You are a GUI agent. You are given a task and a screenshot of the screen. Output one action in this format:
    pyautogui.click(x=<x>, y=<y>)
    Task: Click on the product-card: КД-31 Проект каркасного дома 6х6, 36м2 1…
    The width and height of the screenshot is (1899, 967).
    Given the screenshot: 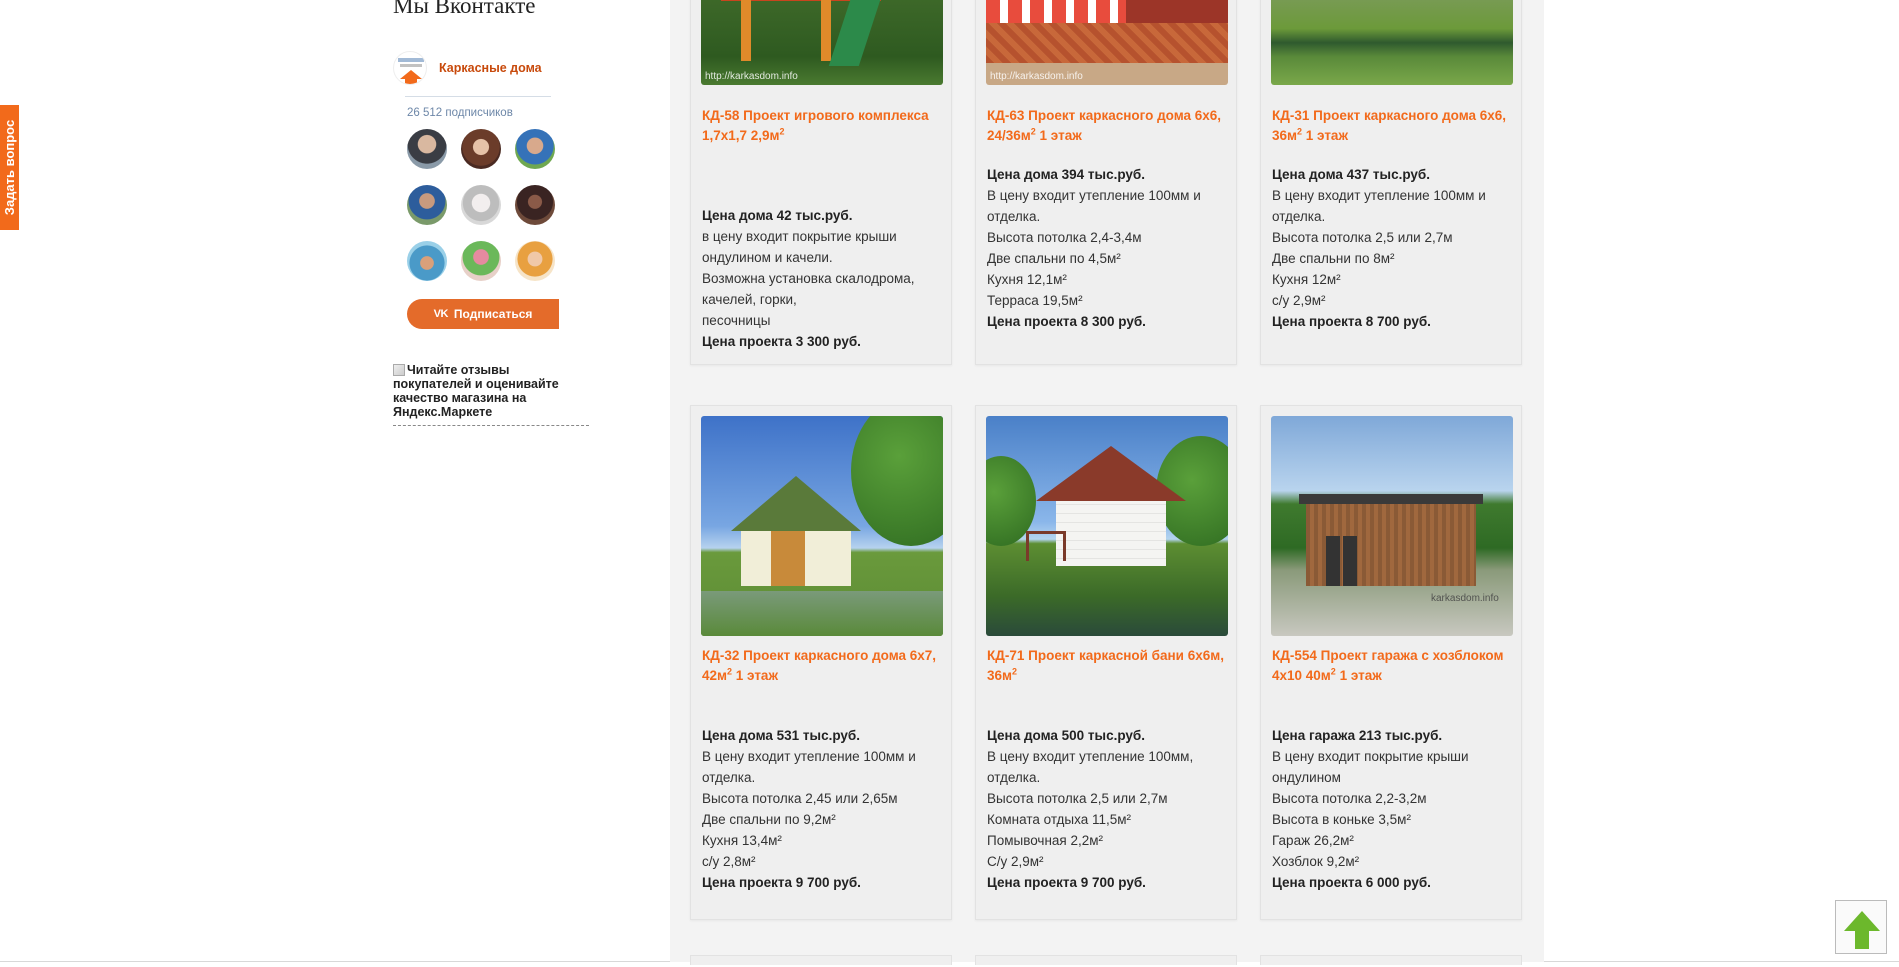 What is the action you would take?
    pyautogui.click(x=1391, y=182)
    